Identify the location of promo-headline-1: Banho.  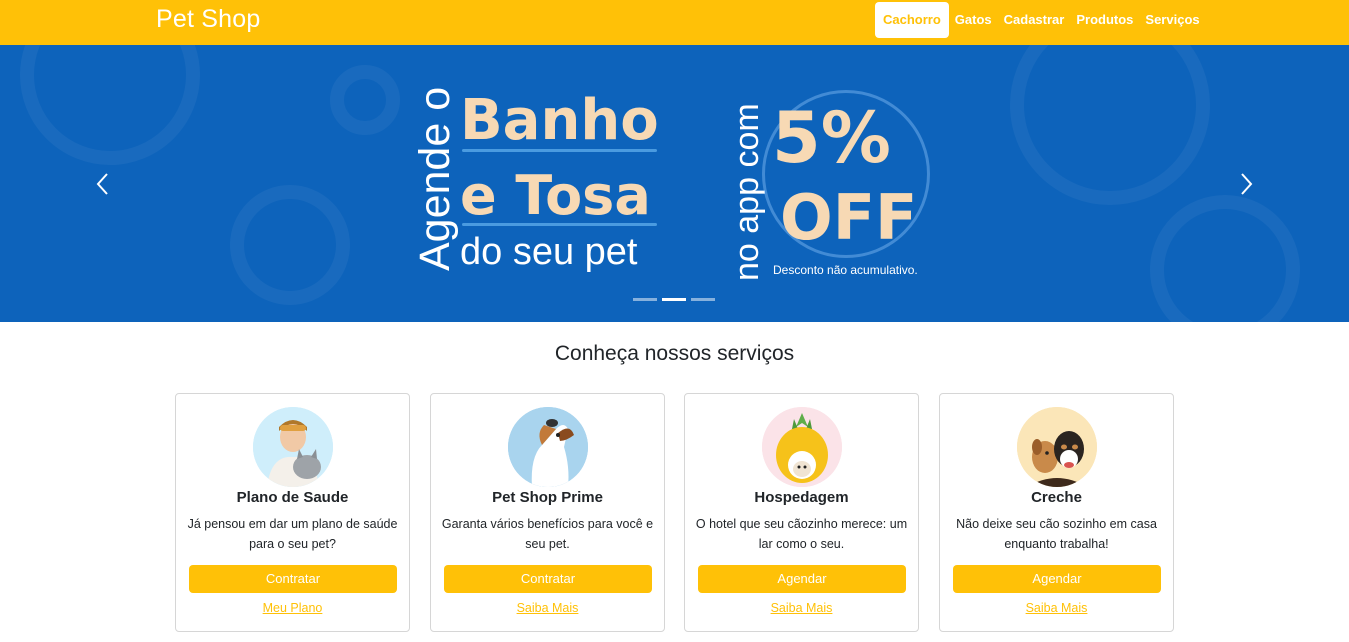
(559, 120).